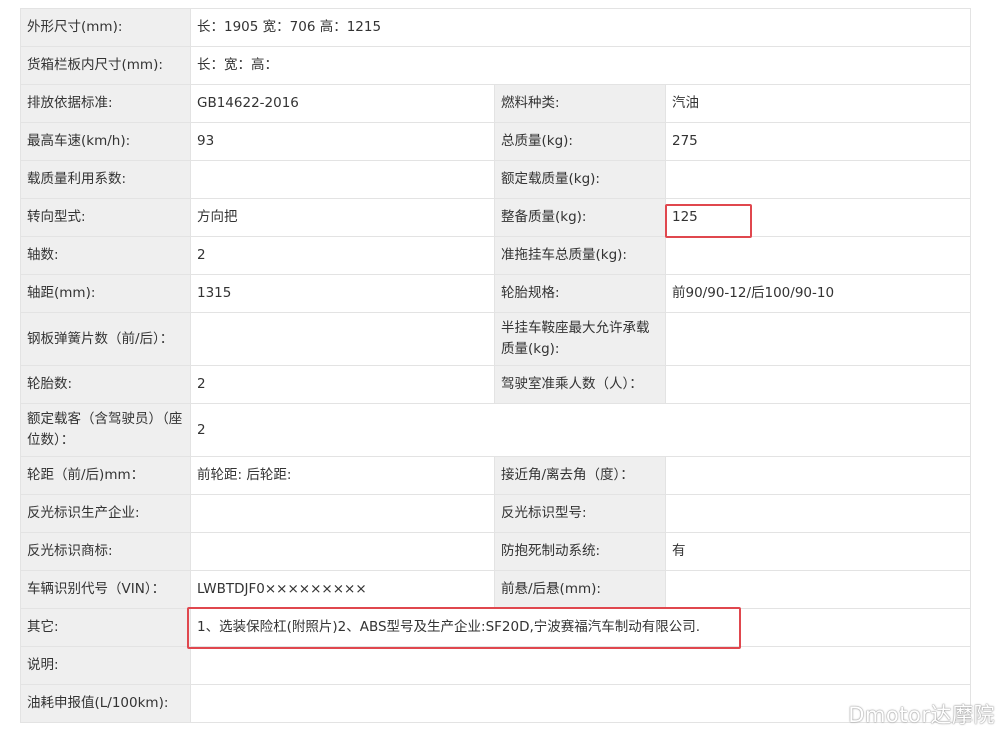 This screenshot has width=1005, height=741. What do you see at coordinates (105, 384) in the screenshot?
I see `label-tire-count: 轮胎数:` at bounding box center [105, 384].